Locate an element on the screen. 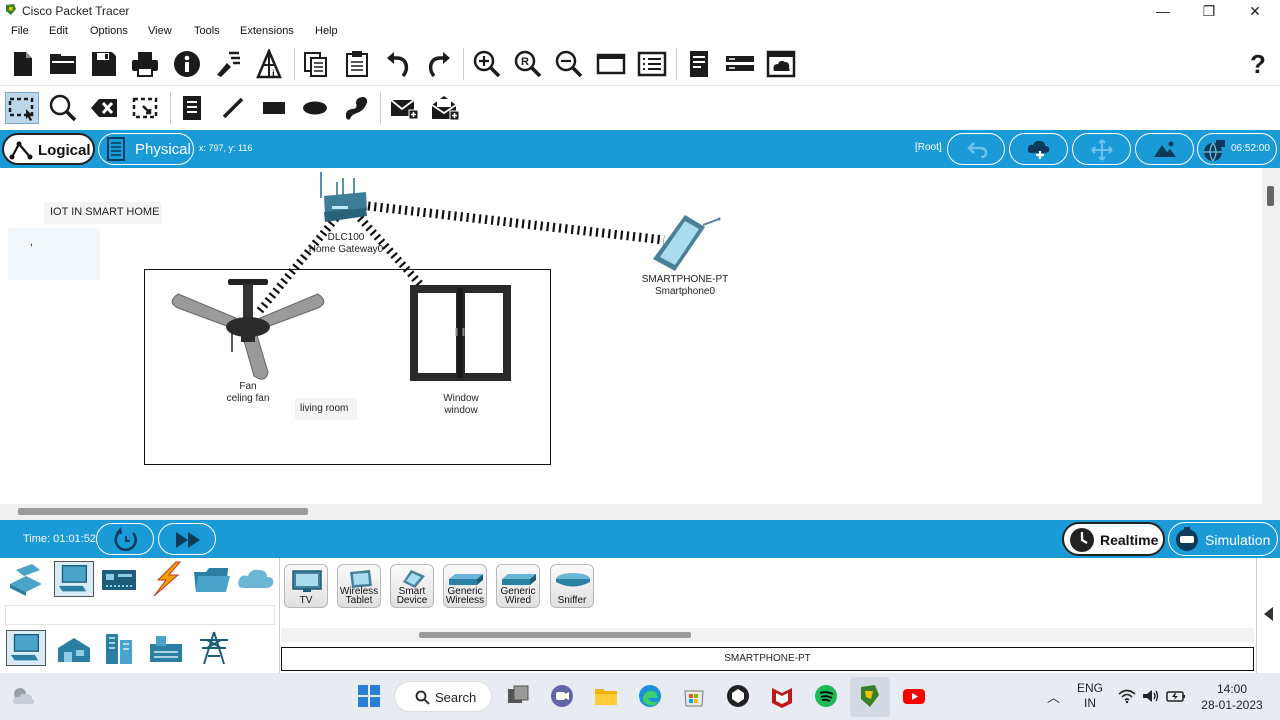 This screenshot has width=1280, height=720. place-note-icon is located at coordinates (192, 108).